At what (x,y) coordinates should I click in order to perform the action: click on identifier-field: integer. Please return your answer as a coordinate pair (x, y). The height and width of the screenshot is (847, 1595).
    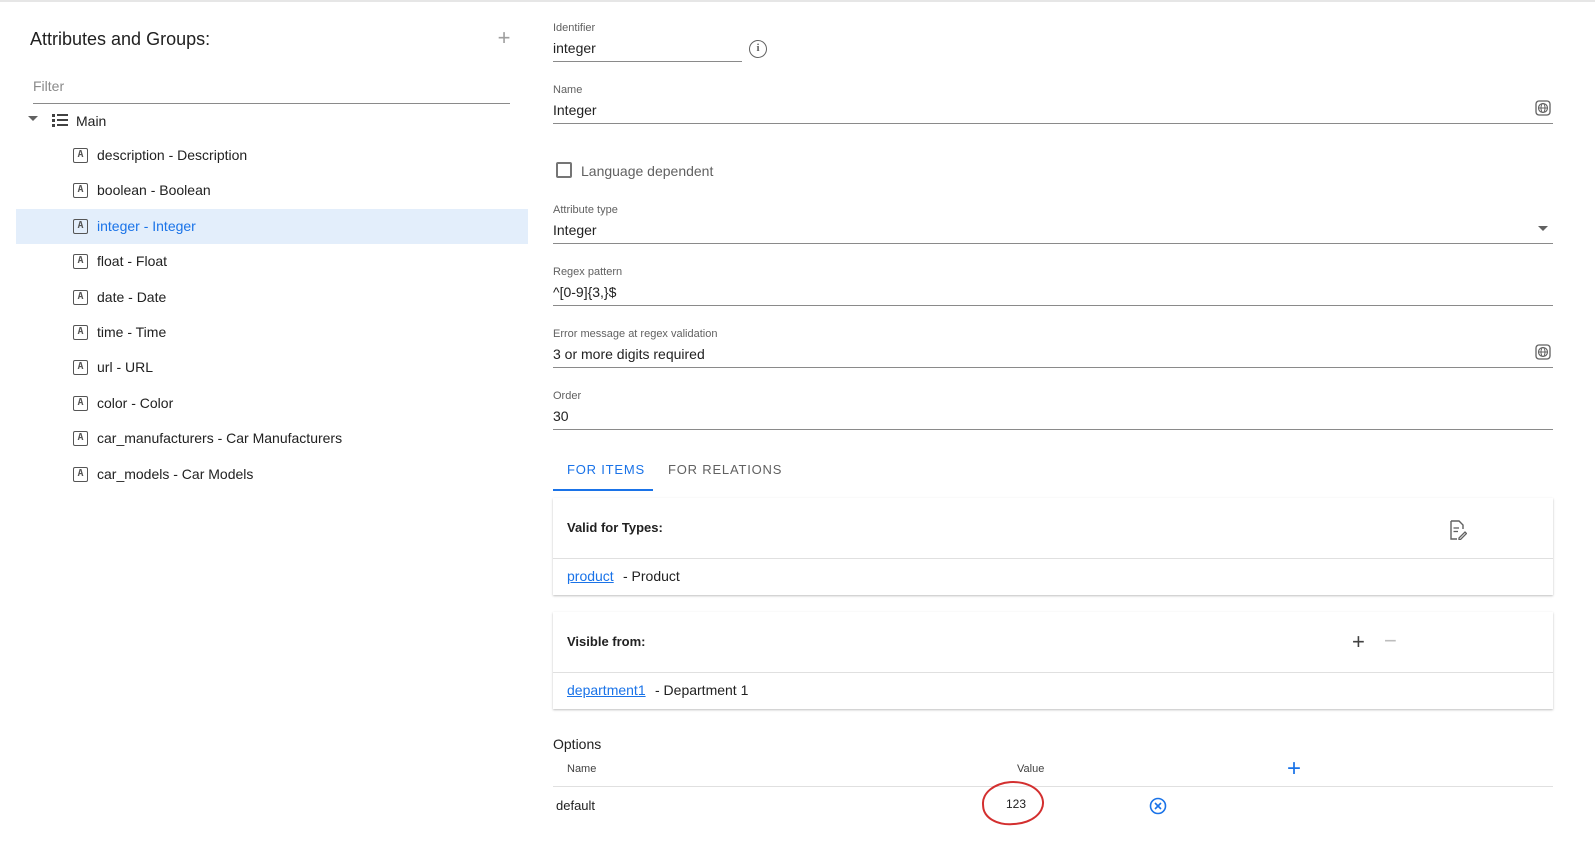
    Looking at the image, I should click on (574, 48).